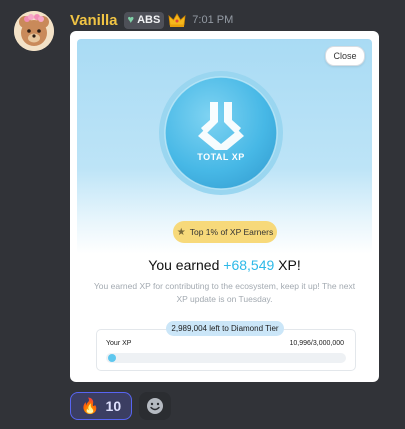 The width and height of the screenshot is (405, 429). What do you see at coordinates (34, 31) in the screenshot?
I see `user-avatar` at bounding box center [34, 31].